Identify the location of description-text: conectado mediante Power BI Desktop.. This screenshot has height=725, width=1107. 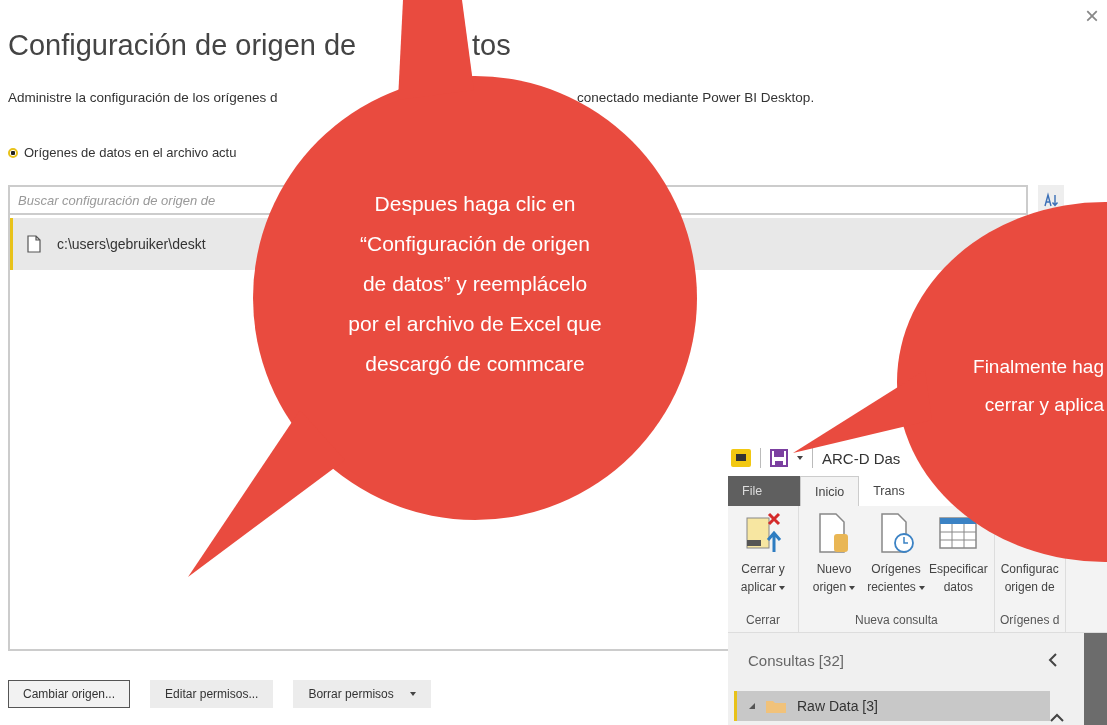
(696, 98).